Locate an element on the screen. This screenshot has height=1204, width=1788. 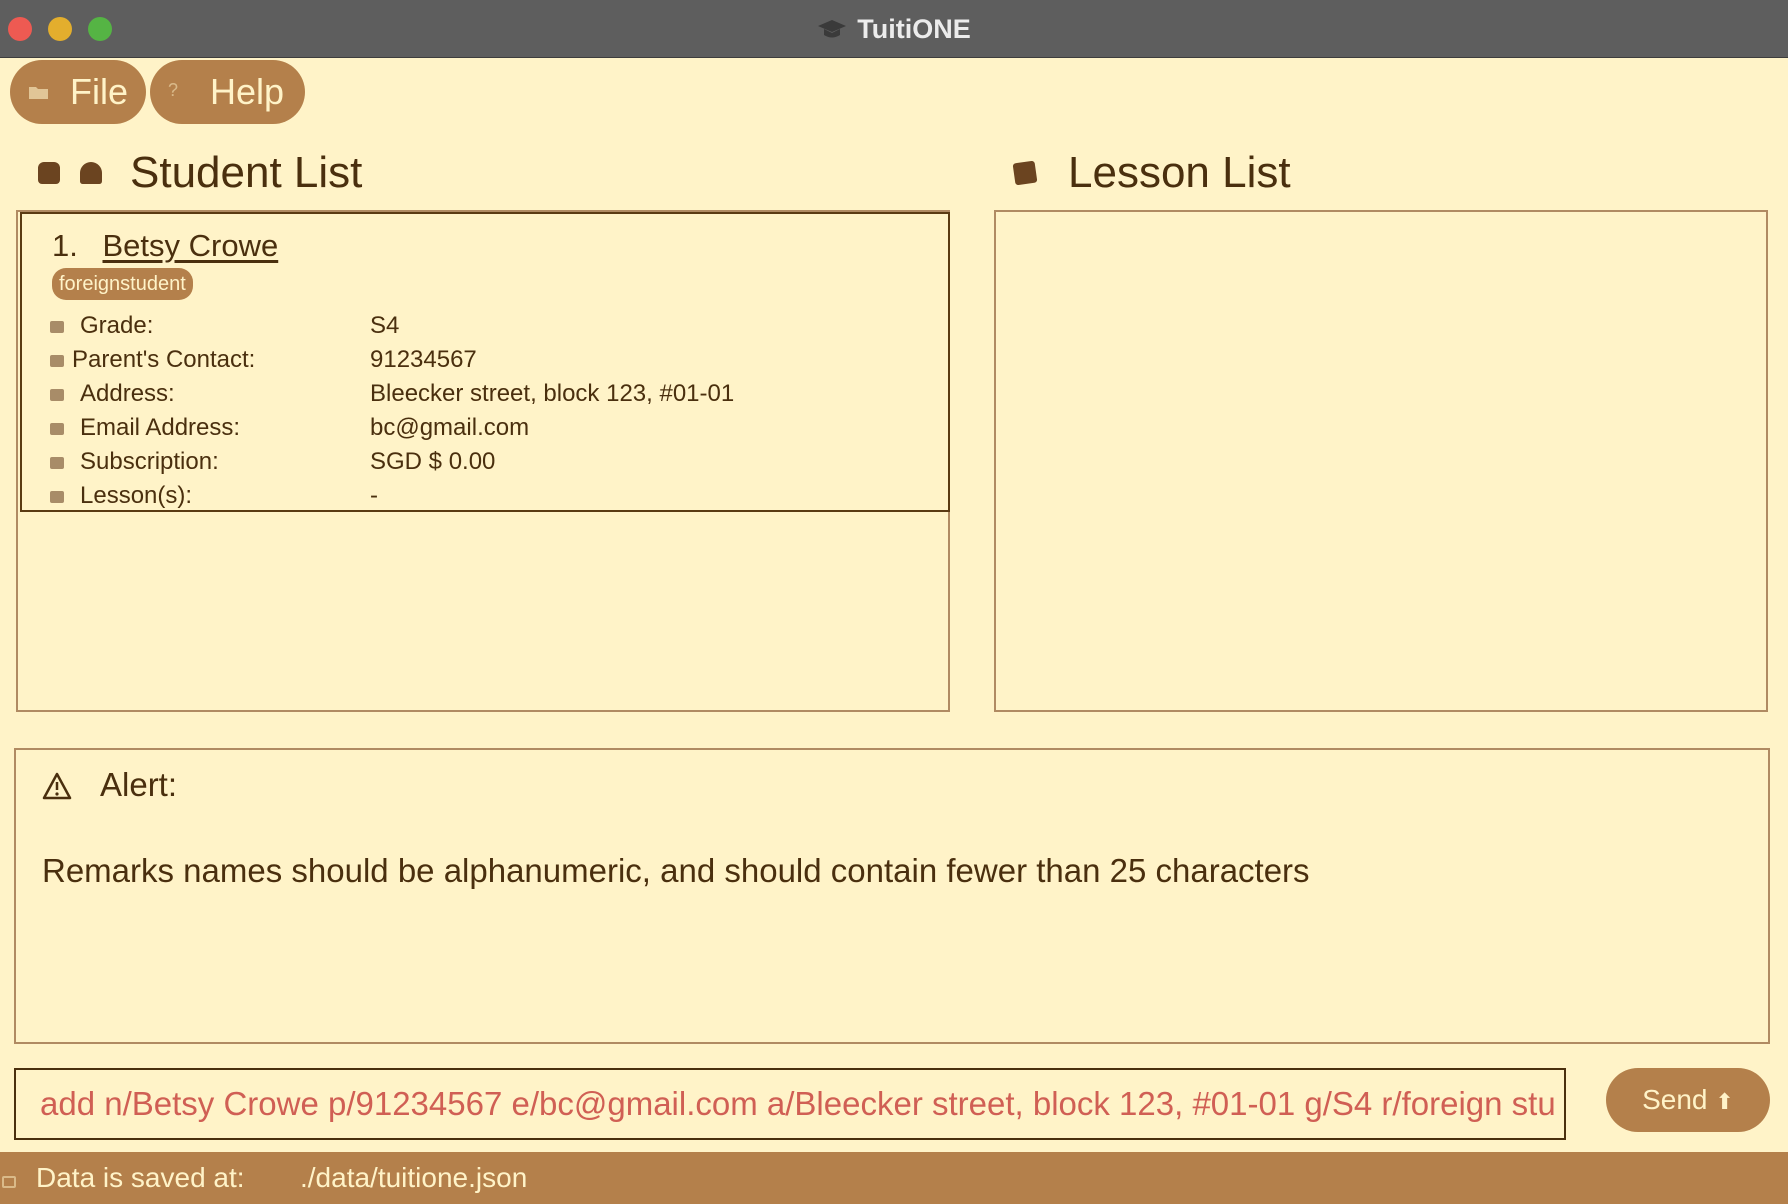
app-title: TuitiONE is located at coordinates (914, 28).